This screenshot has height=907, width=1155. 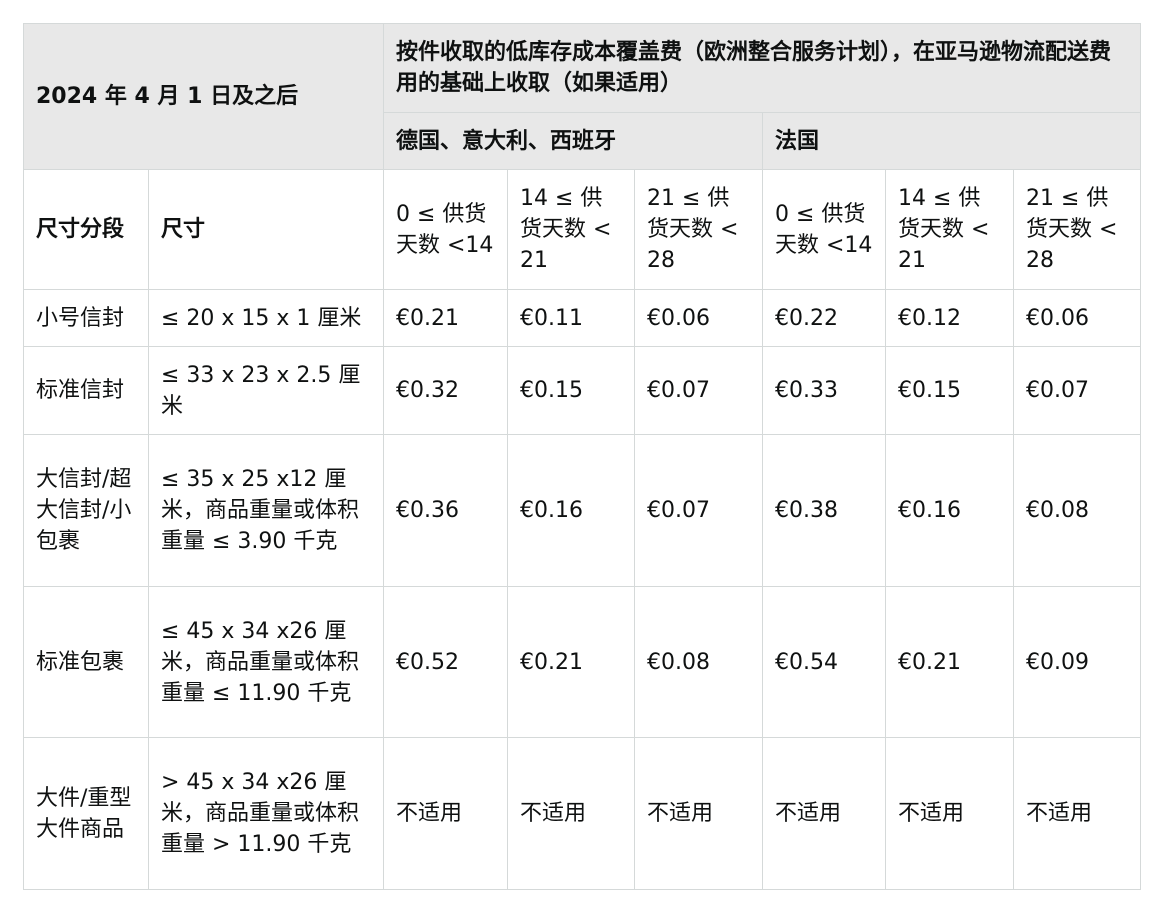 What do you see at coordinates (445, 390) in the screenshot?
I see `fee-cell: €0.32` at bounding box center [445, 390].